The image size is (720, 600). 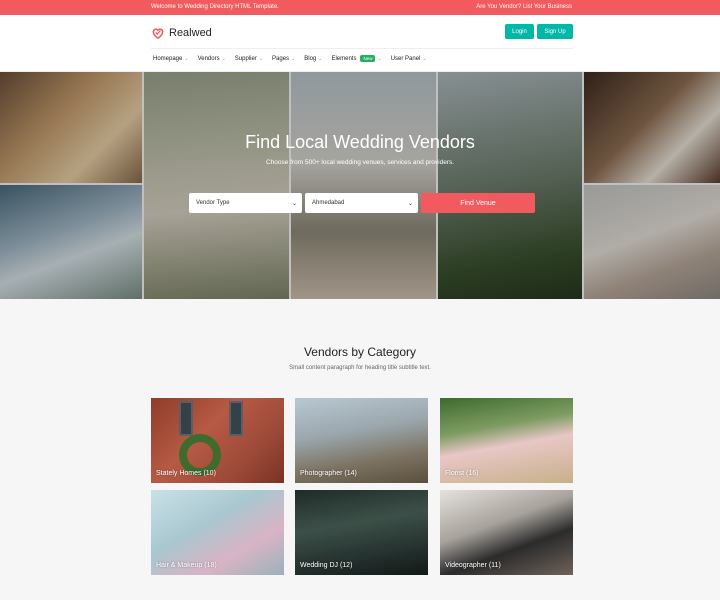 I want to click on nav-item-user-panel: User Panel ⌄, so click(x=409, y=59).